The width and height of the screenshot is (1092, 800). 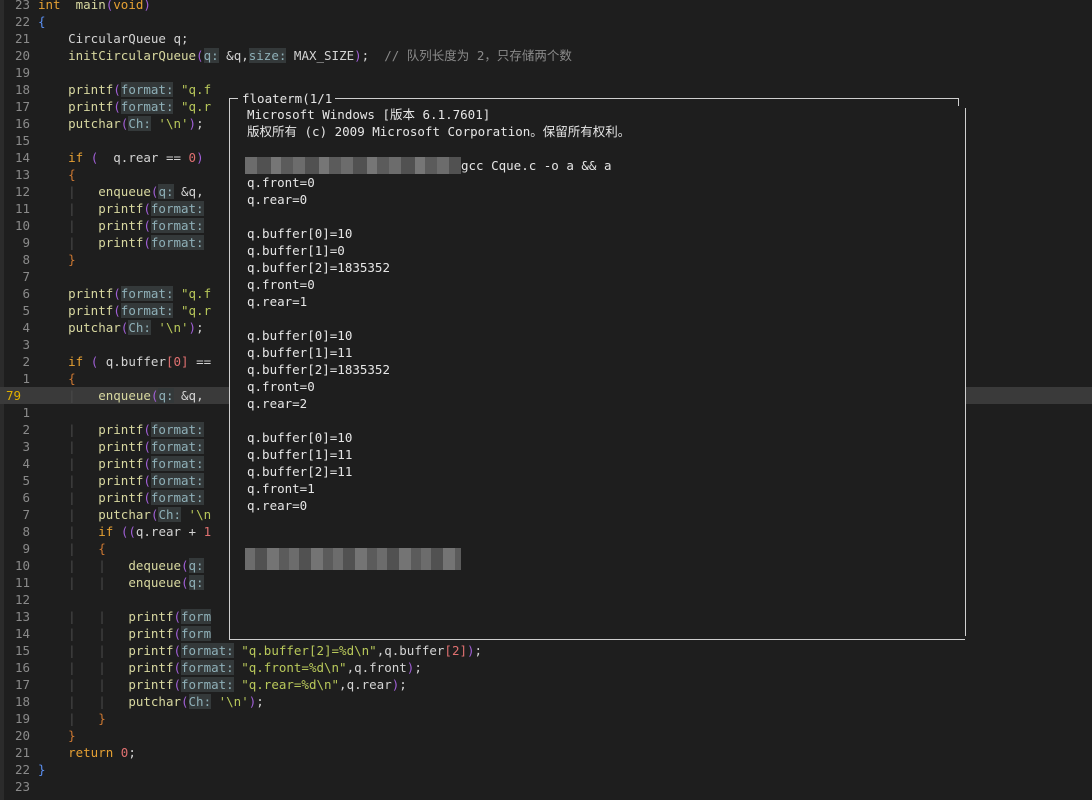 What do you see at coordinates (22, 225) in the screenshot?
I see `line-number: 10` at bounding box center [22, 225].